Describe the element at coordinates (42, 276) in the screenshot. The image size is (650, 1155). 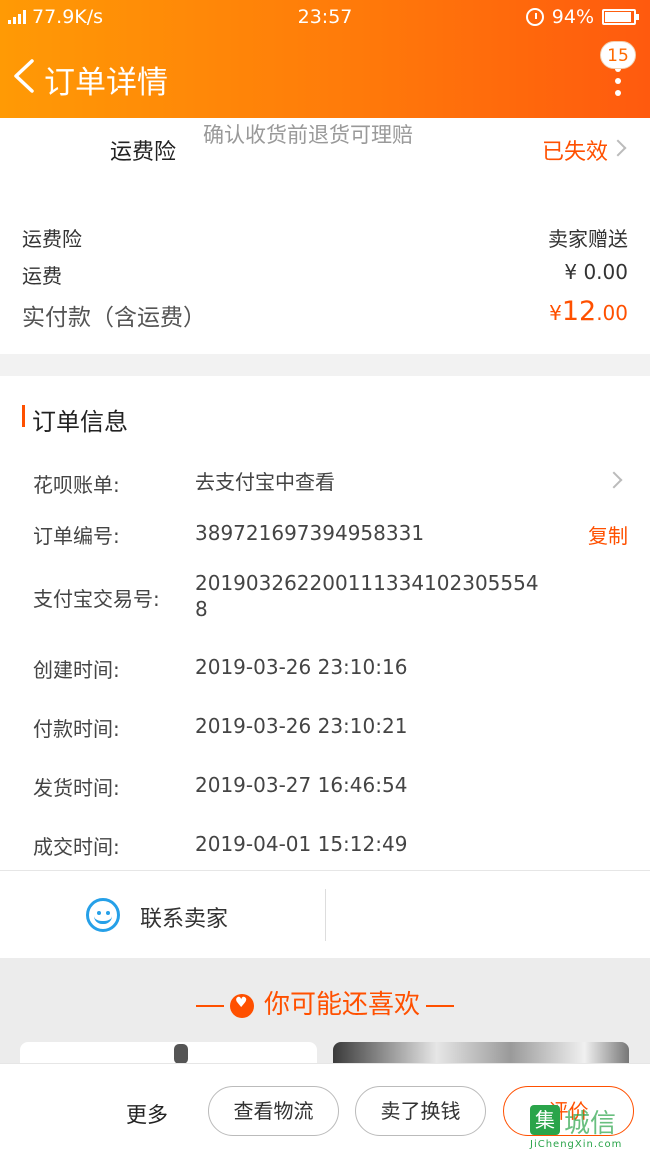
I see `shipping-label: 运费` at that location.